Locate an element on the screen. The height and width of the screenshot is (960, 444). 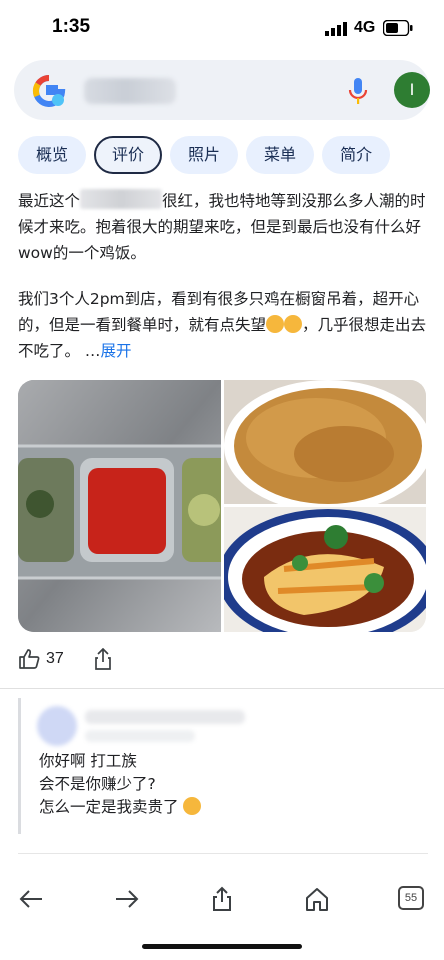
browser-toolbar: 55 is located at coordinates (222, 898).